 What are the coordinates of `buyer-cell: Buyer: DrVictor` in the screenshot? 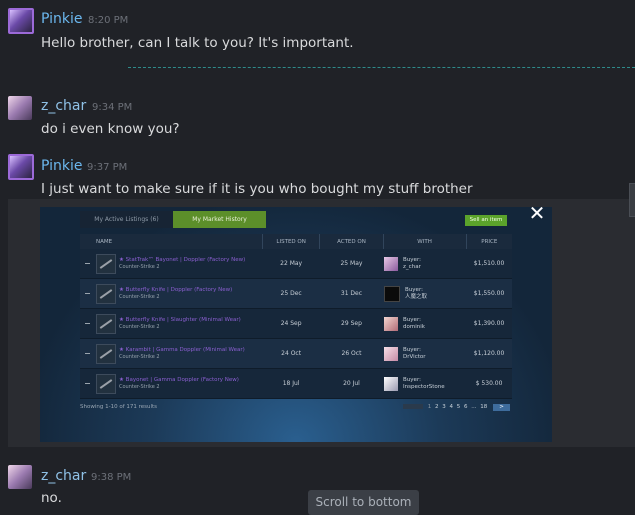 It's located at (425, 353).